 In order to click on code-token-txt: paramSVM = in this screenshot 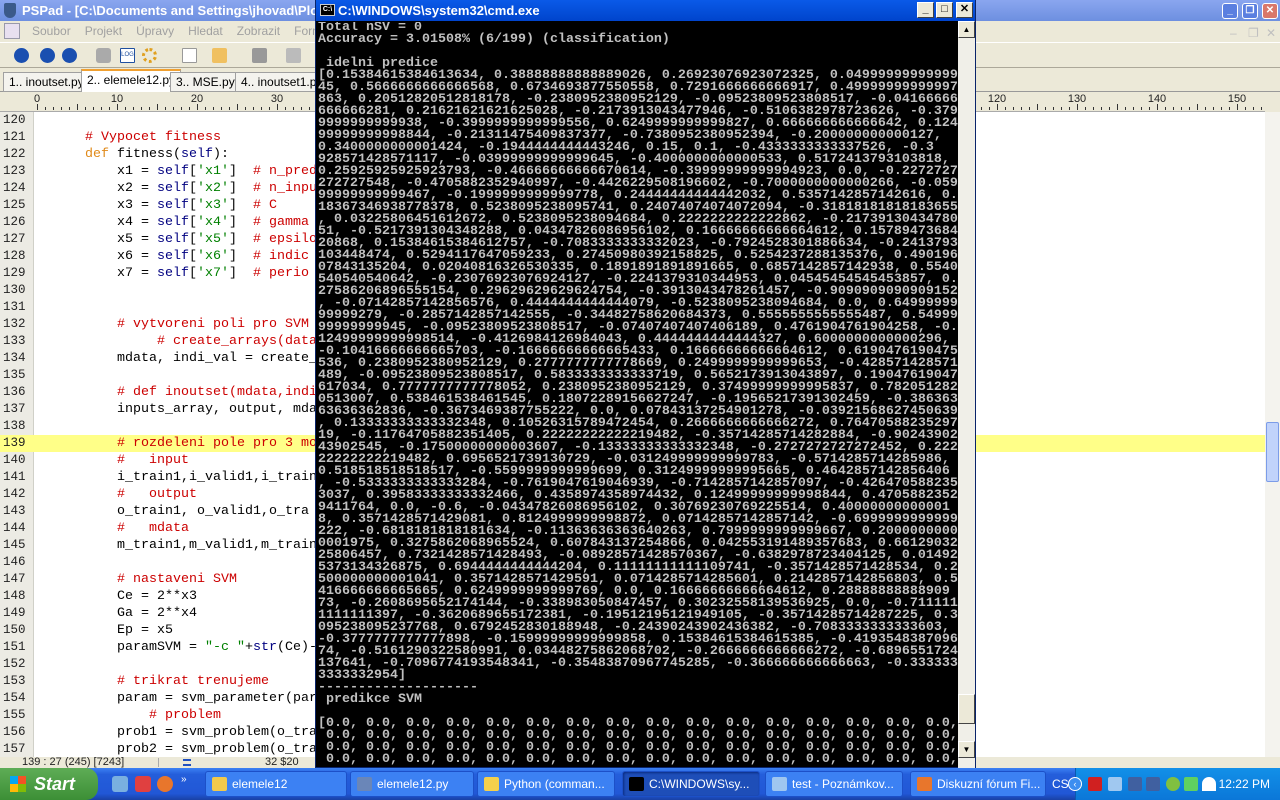, I will do `click(121, 647)`.